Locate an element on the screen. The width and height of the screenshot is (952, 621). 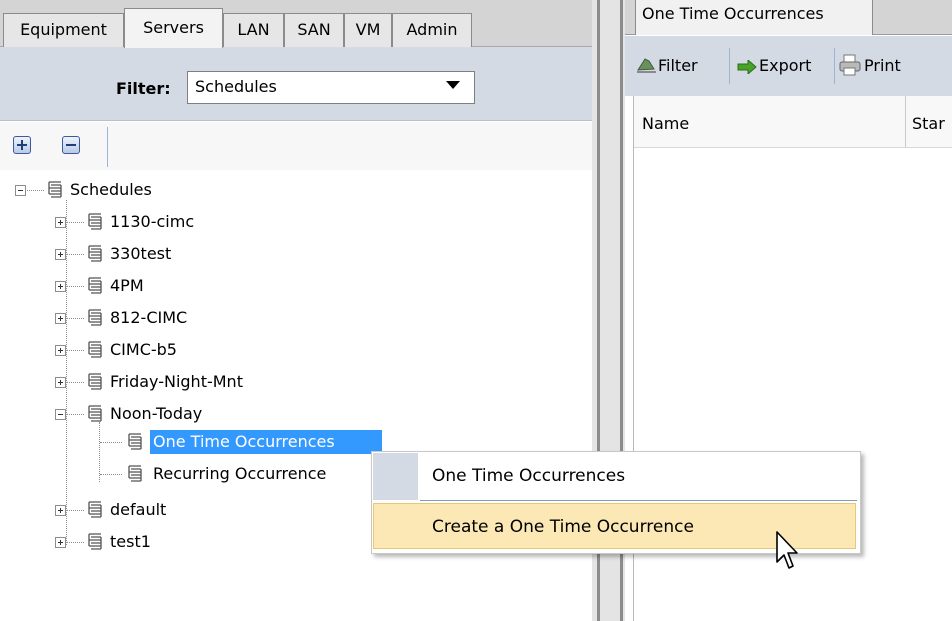
tree-node: 1130-cimc is located at coordinates (152, 222).